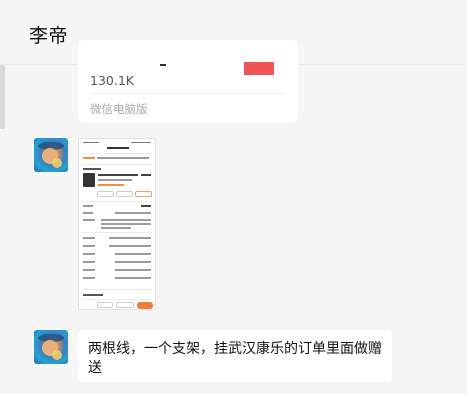 Image resolution: width=467 pixels, height=394 pixels. I want to click on screenshot-title, so click(118, 148).